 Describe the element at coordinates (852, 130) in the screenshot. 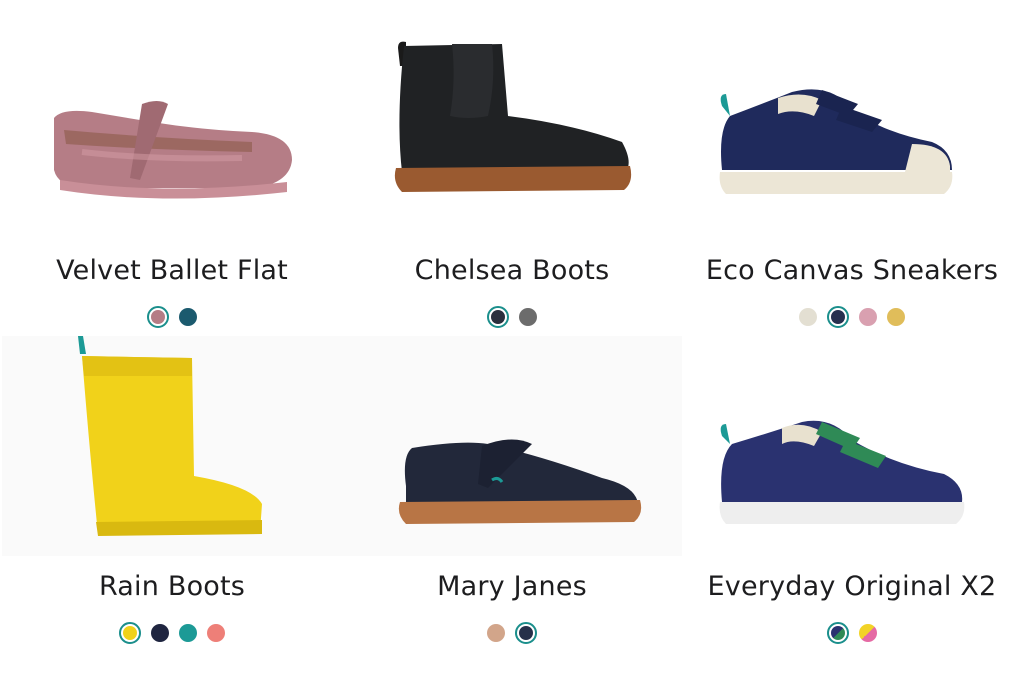

I see `eco-canvas-sneakers-image` at that location.